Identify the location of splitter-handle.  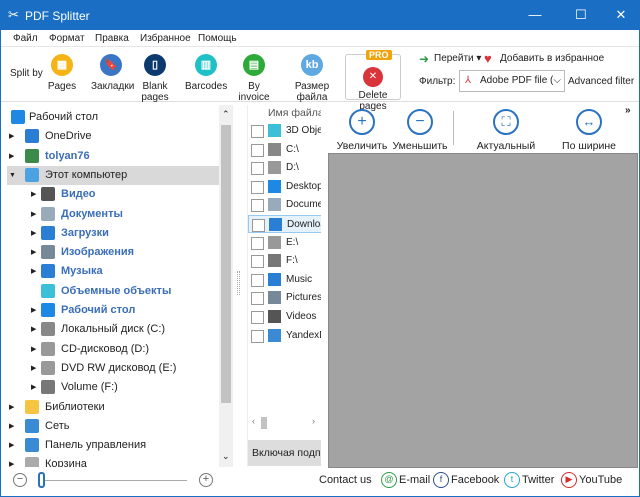
(238, 283).